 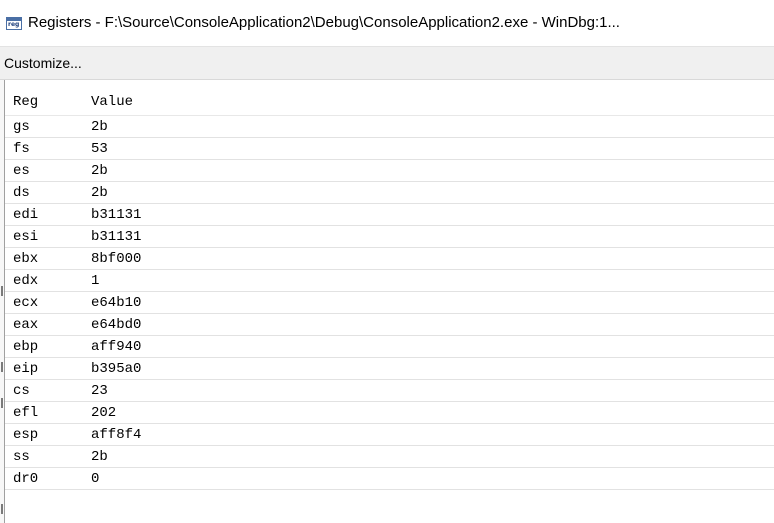 What do you see at coordinates (389, 347) in the screenshot?
I see `register-row-ebp: ebp aff940` at bounding box center [389, 347].